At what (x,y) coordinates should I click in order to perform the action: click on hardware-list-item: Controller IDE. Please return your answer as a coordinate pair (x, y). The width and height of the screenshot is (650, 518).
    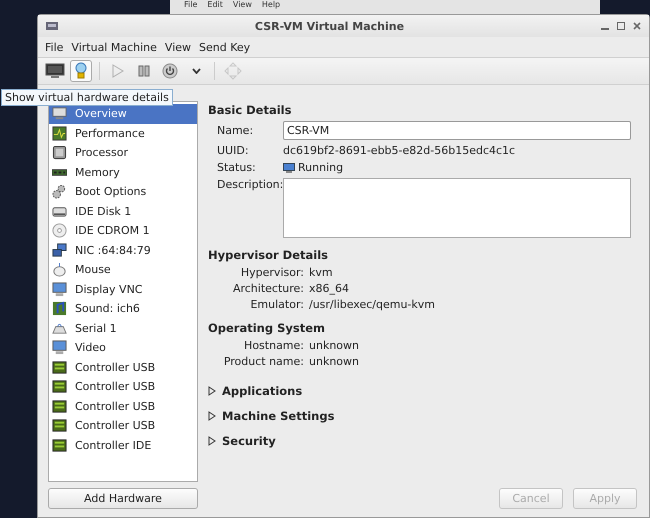
    Looking at the image, I should click on (123, 445).